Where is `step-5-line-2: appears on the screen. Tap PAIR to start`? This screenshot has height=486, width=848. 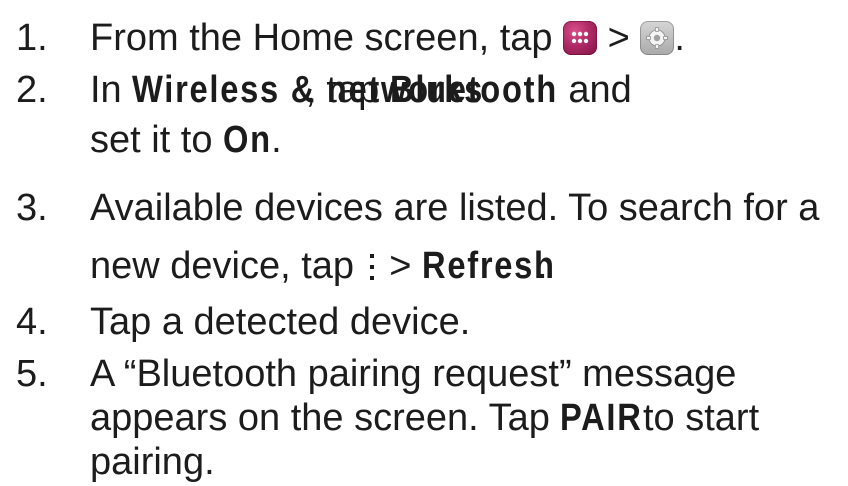
step-5-line-2: appears on the screen. Tap PAIR to start is located at coordinates (424, 418).